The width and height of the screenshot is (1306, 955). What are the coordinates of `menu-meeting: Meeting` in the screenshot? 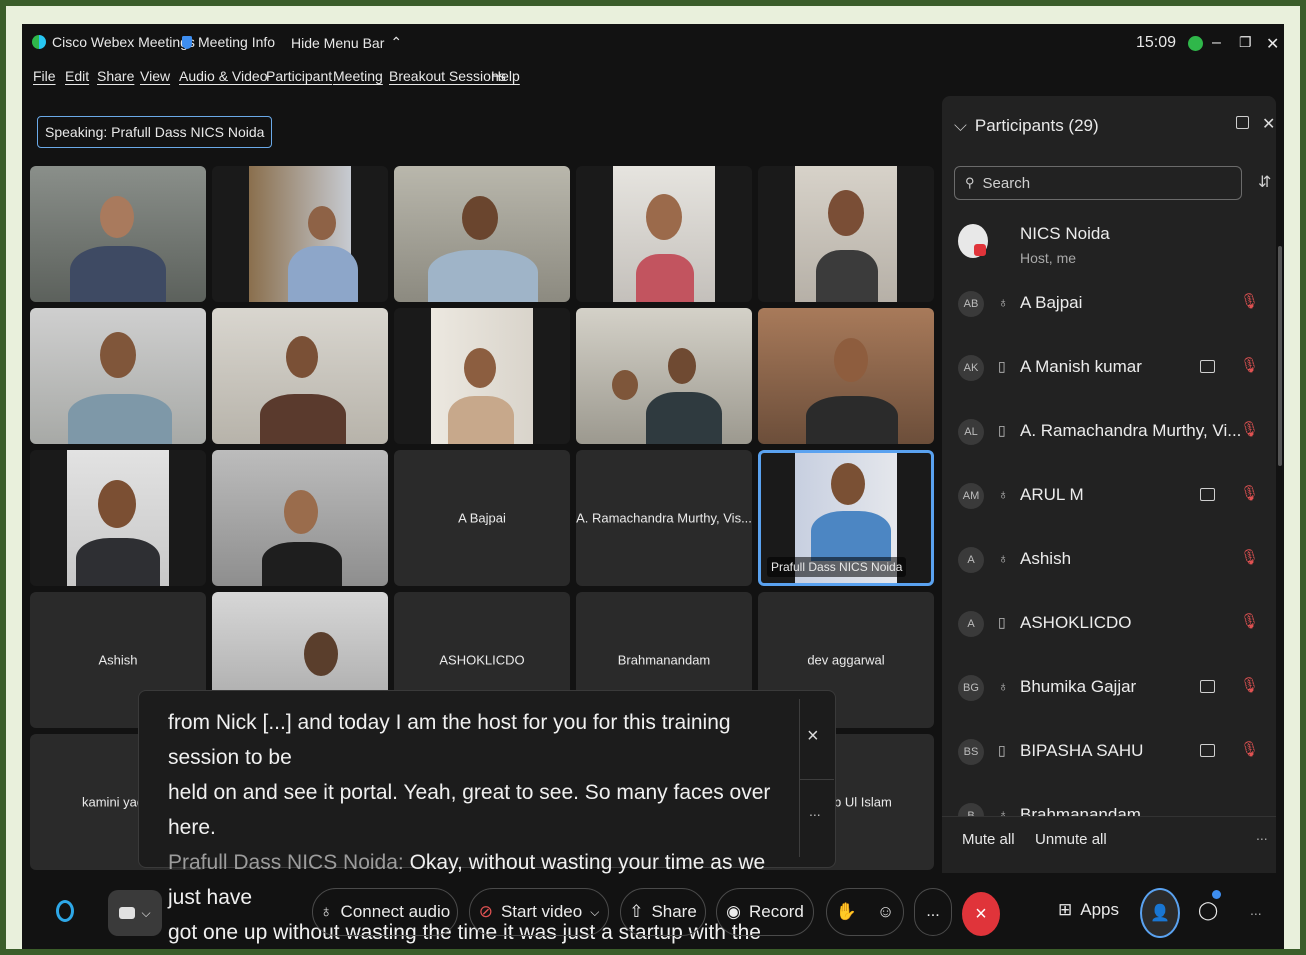 It's located at (358, 76).